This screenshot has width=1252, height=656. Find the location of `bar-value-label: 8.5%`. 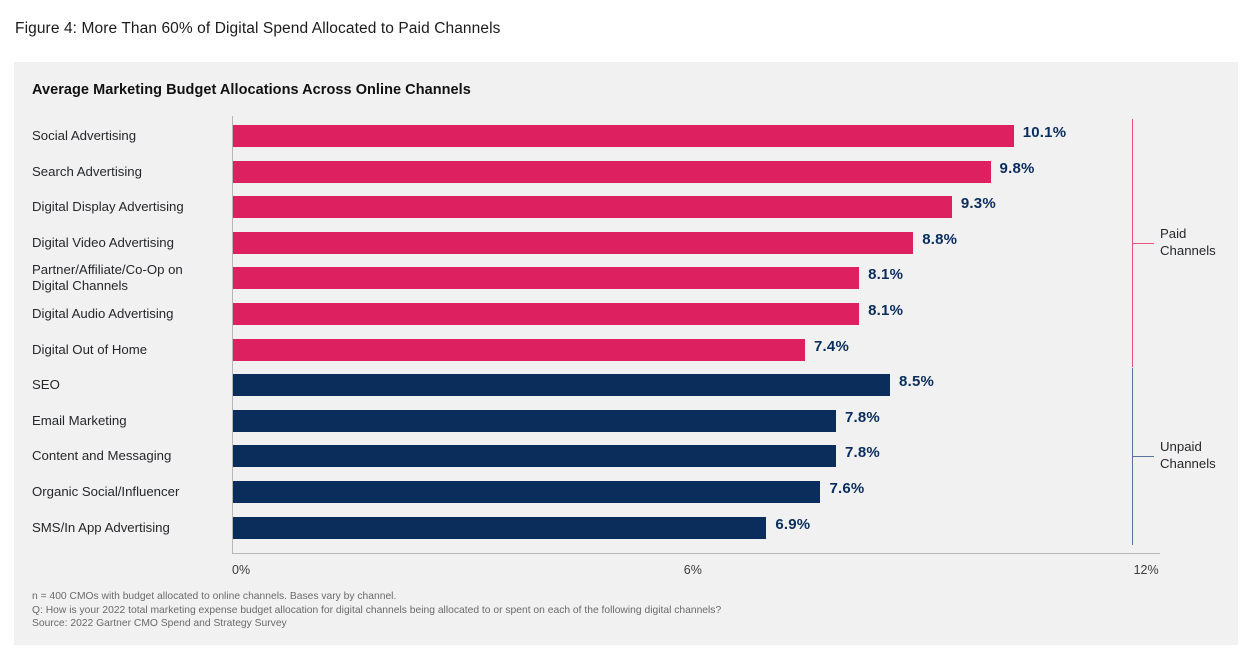

bar-value-label: 8.5% is located at coordinates (917, 382).